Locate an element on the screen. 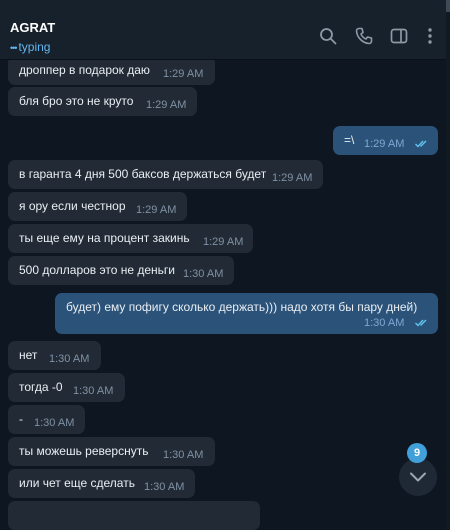  message-text: я ору если честнор is located at coordinates (72, 206).